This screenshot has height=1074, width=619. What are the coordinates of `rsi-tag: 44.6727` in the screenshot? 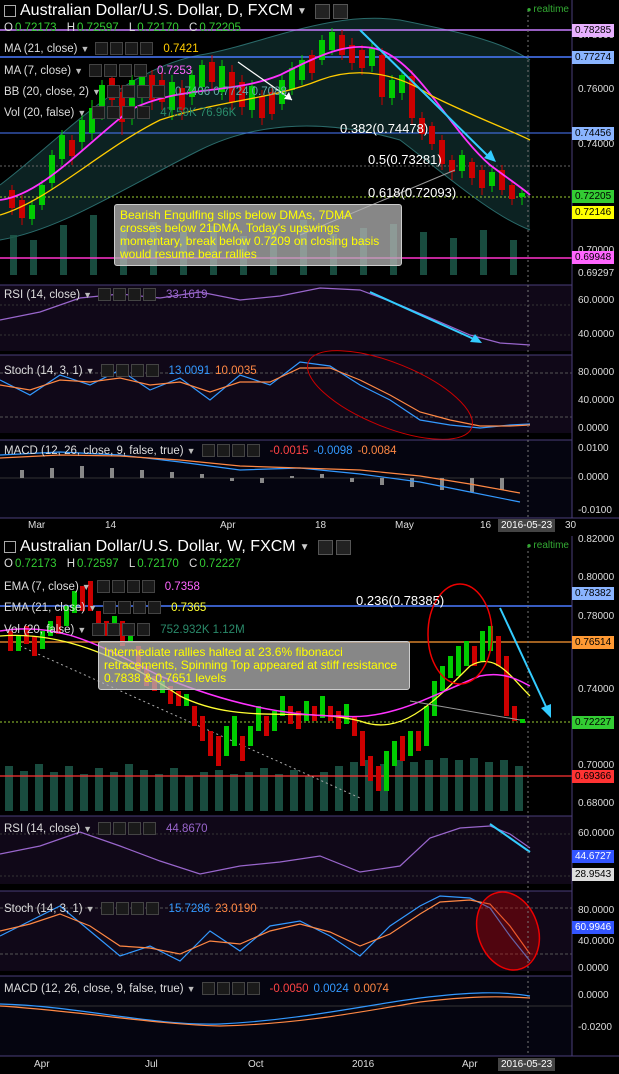 It's located at (593, 856).